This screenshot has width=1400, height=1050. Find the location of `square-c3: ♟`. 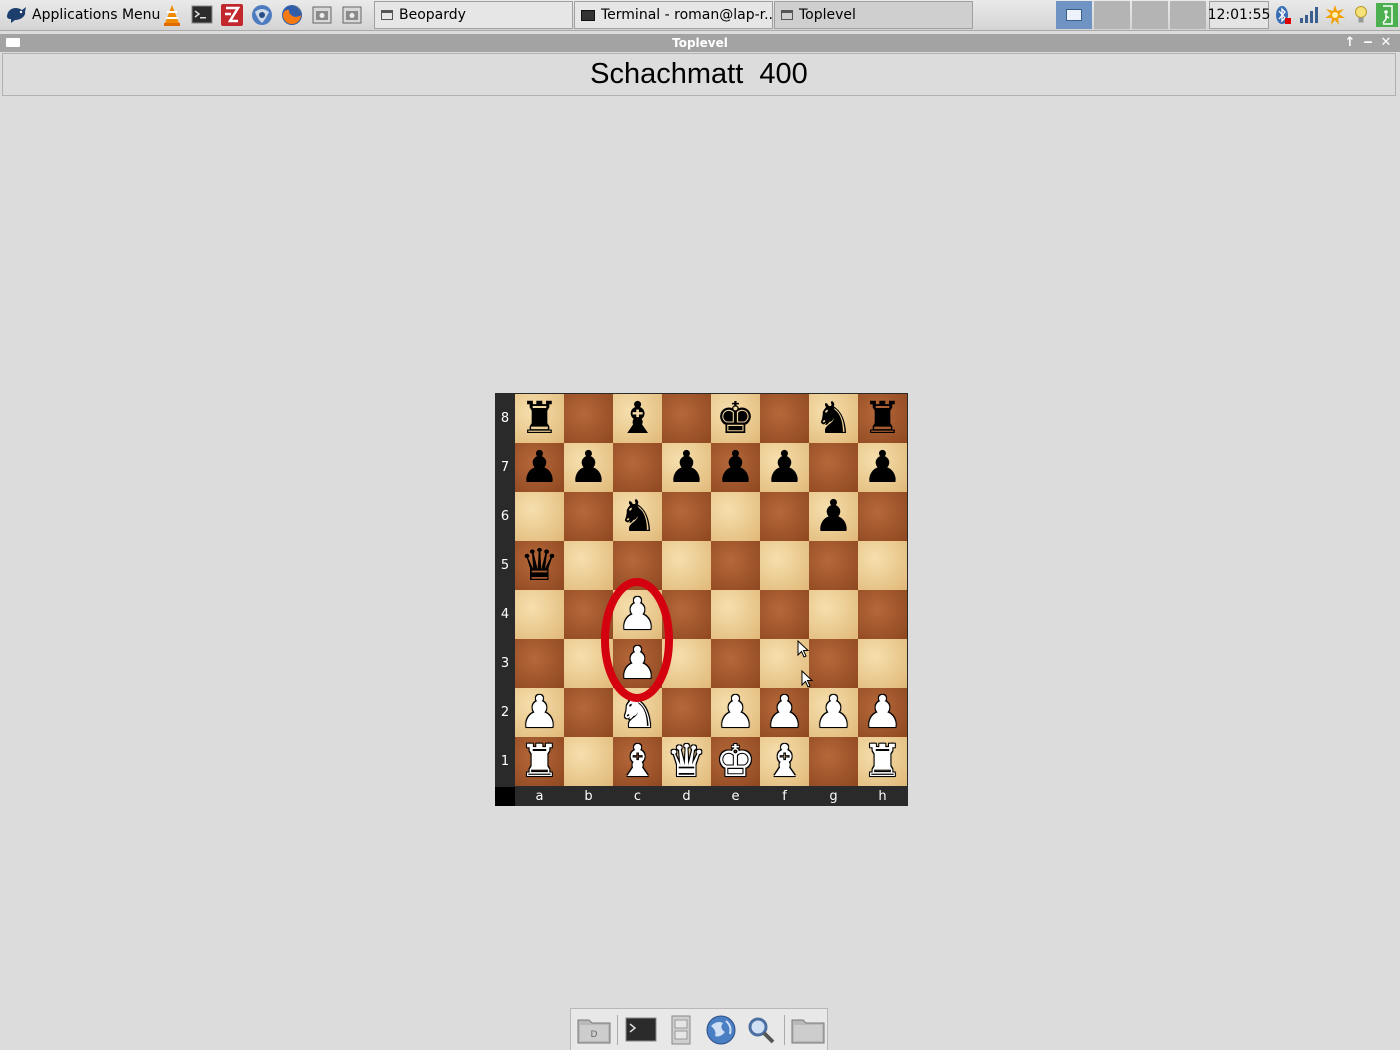

square-c3: ♟ is located at coordinates (637, 663).